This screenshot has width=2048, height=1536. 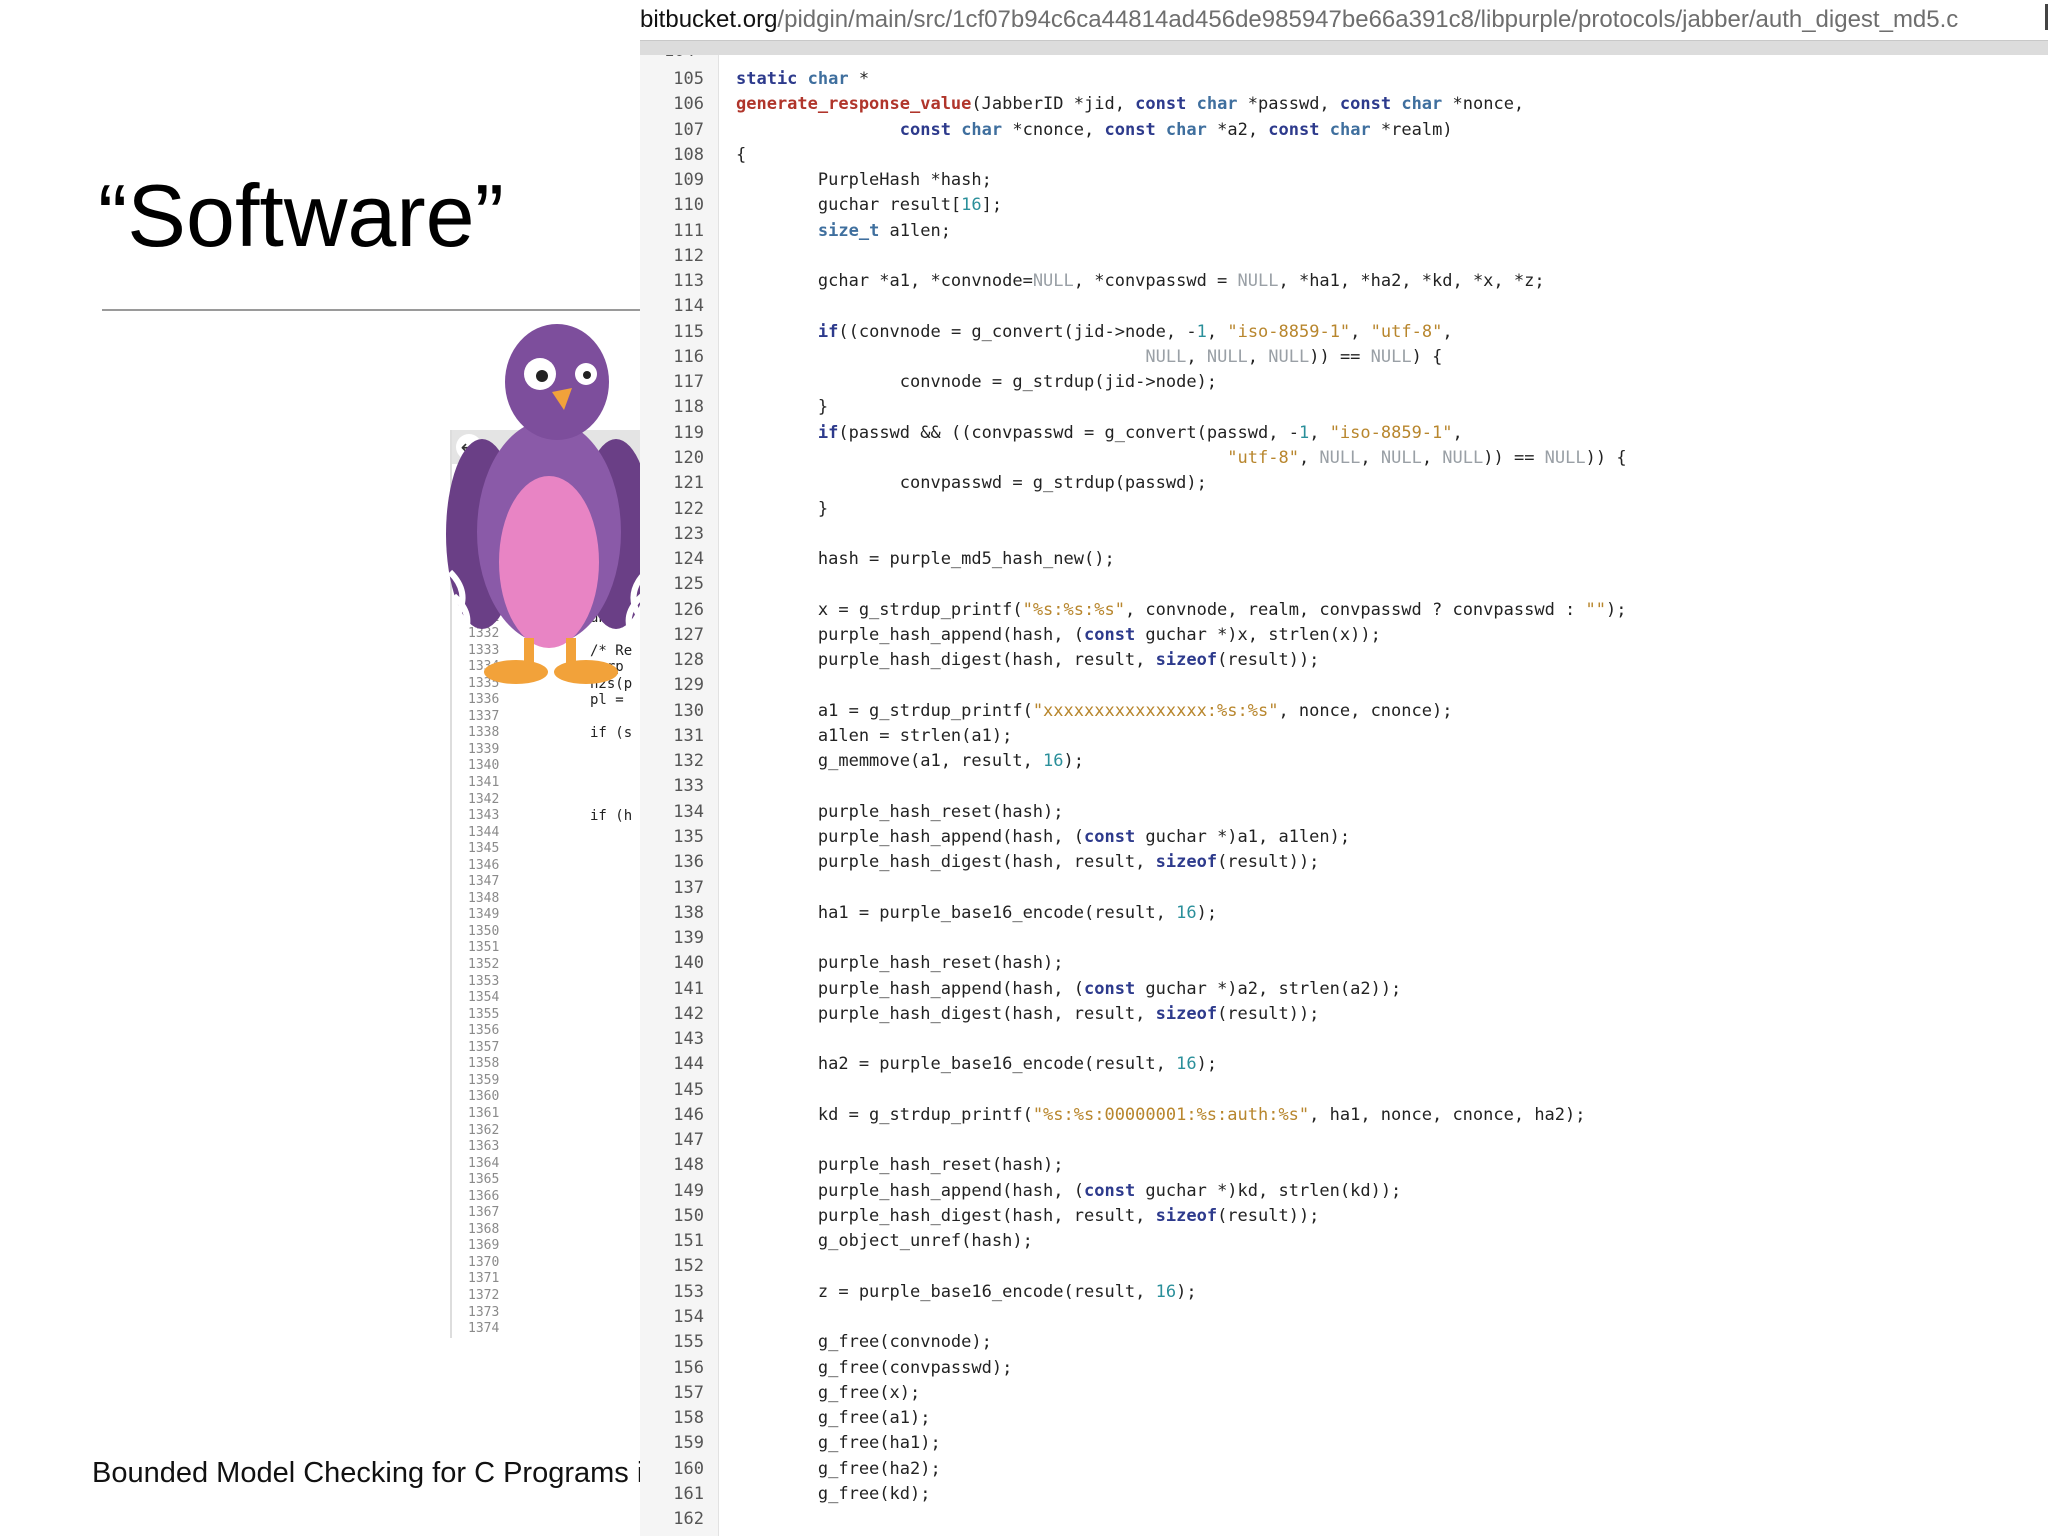 I want to click on code-token: a1len;, so click(x=915, y=230).